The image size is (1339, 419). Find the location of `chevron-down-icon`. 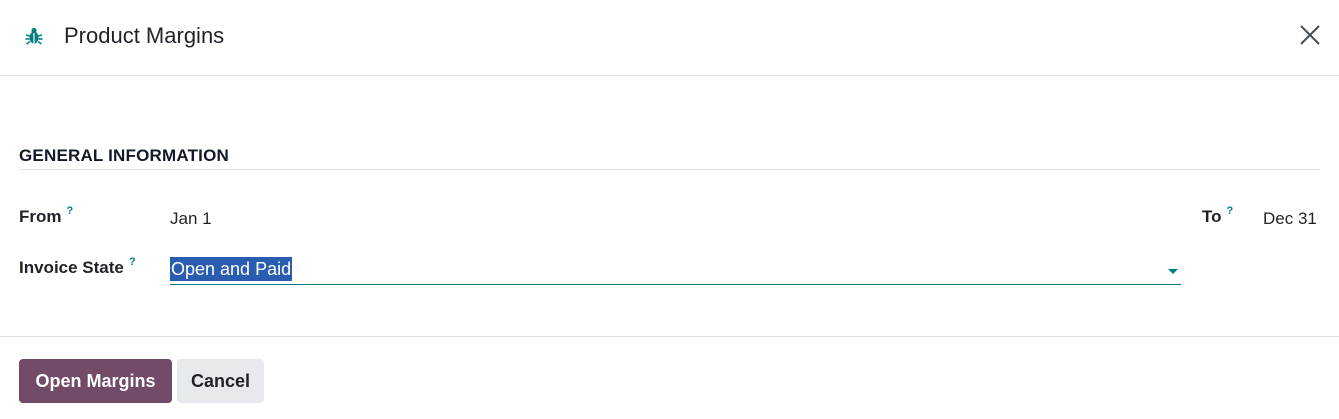

chevron-down-icon is located at coordinates (1173, 271).